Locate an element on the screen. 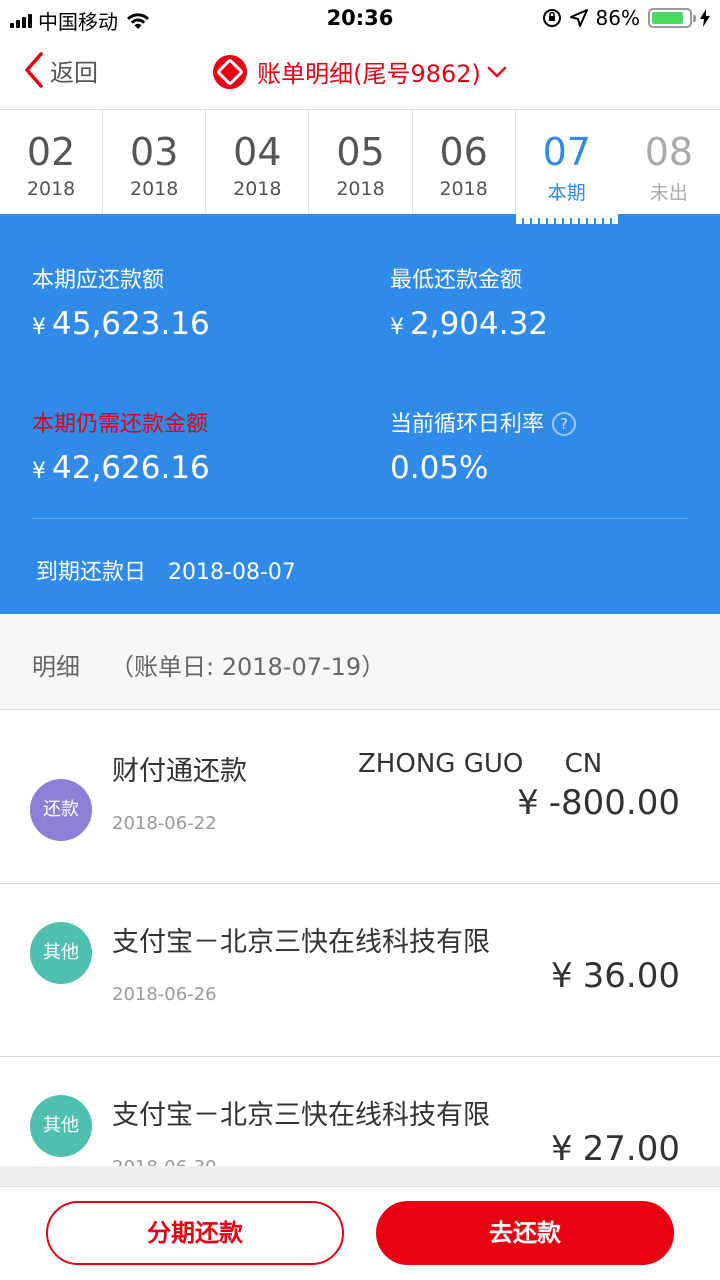  scroll-edge is located at coordinates (360, 1176).